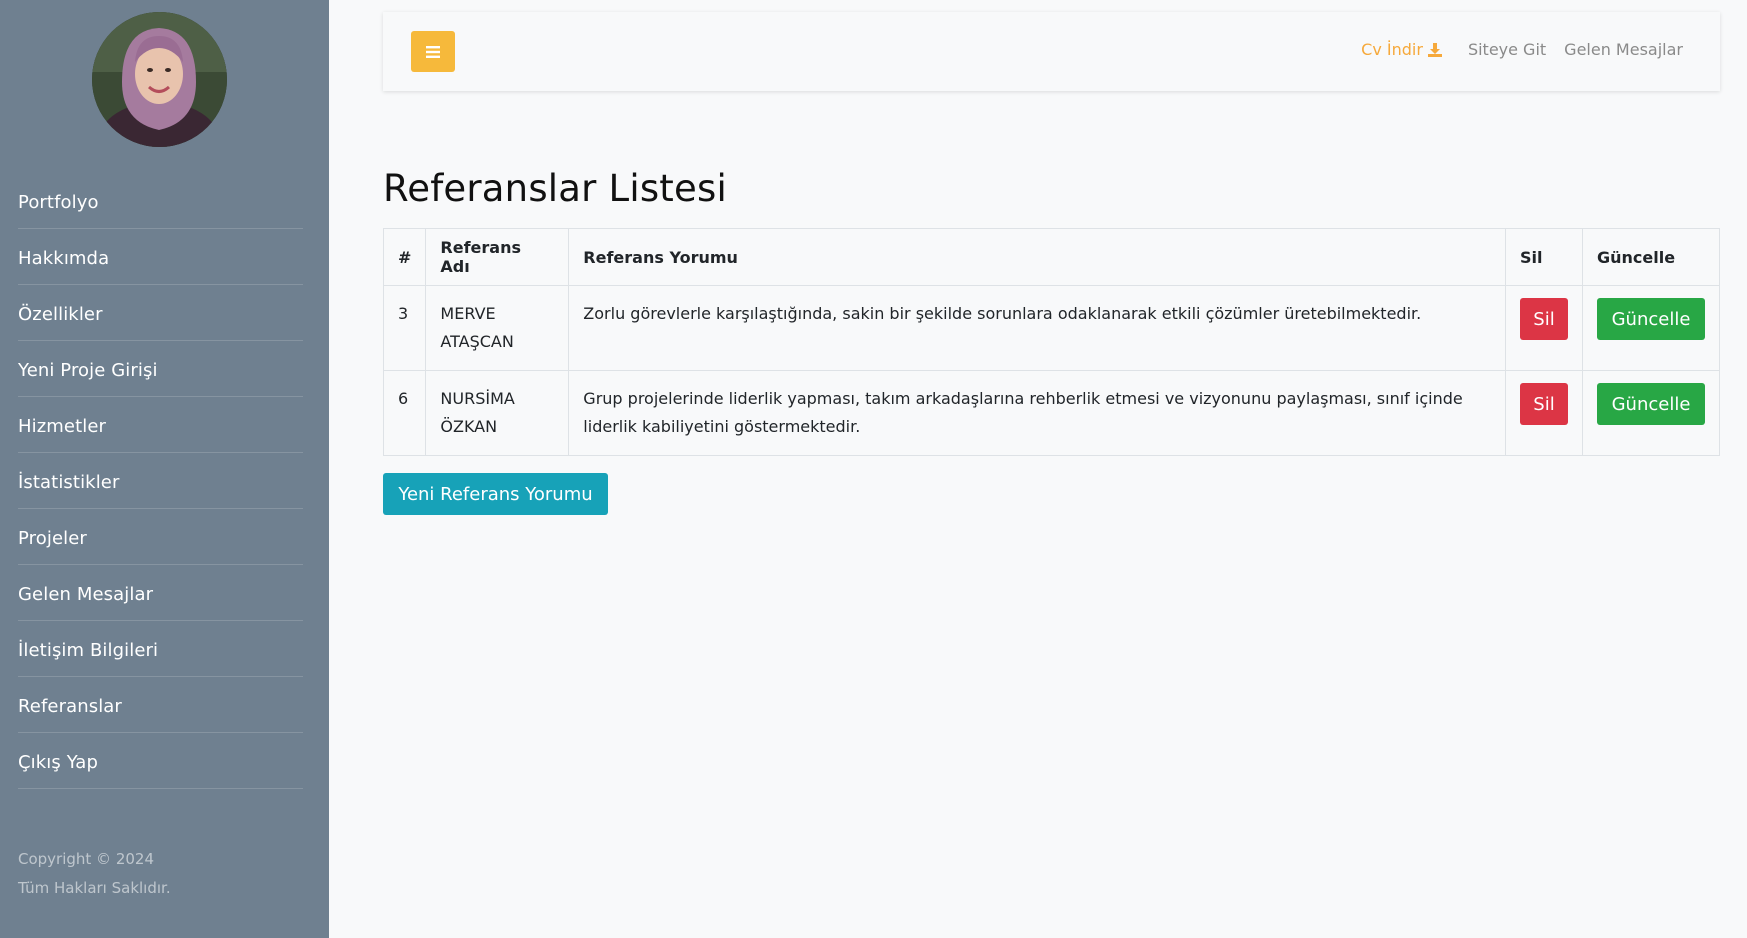  I want to click on cv-download-link: Cv İndir, so click(1401, 49).